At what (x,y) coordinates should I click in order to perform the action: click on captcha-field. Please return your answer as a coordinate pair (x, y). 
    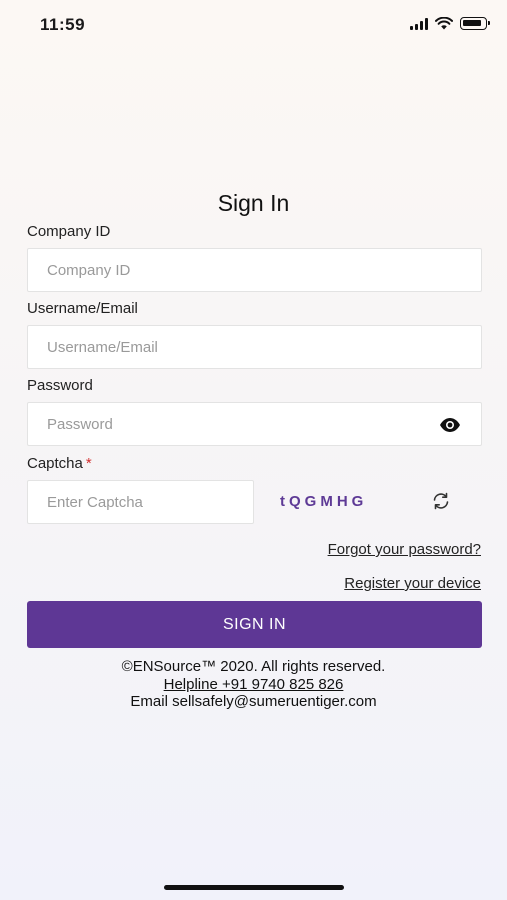
    Looking at the image, I should click on (140, 502).